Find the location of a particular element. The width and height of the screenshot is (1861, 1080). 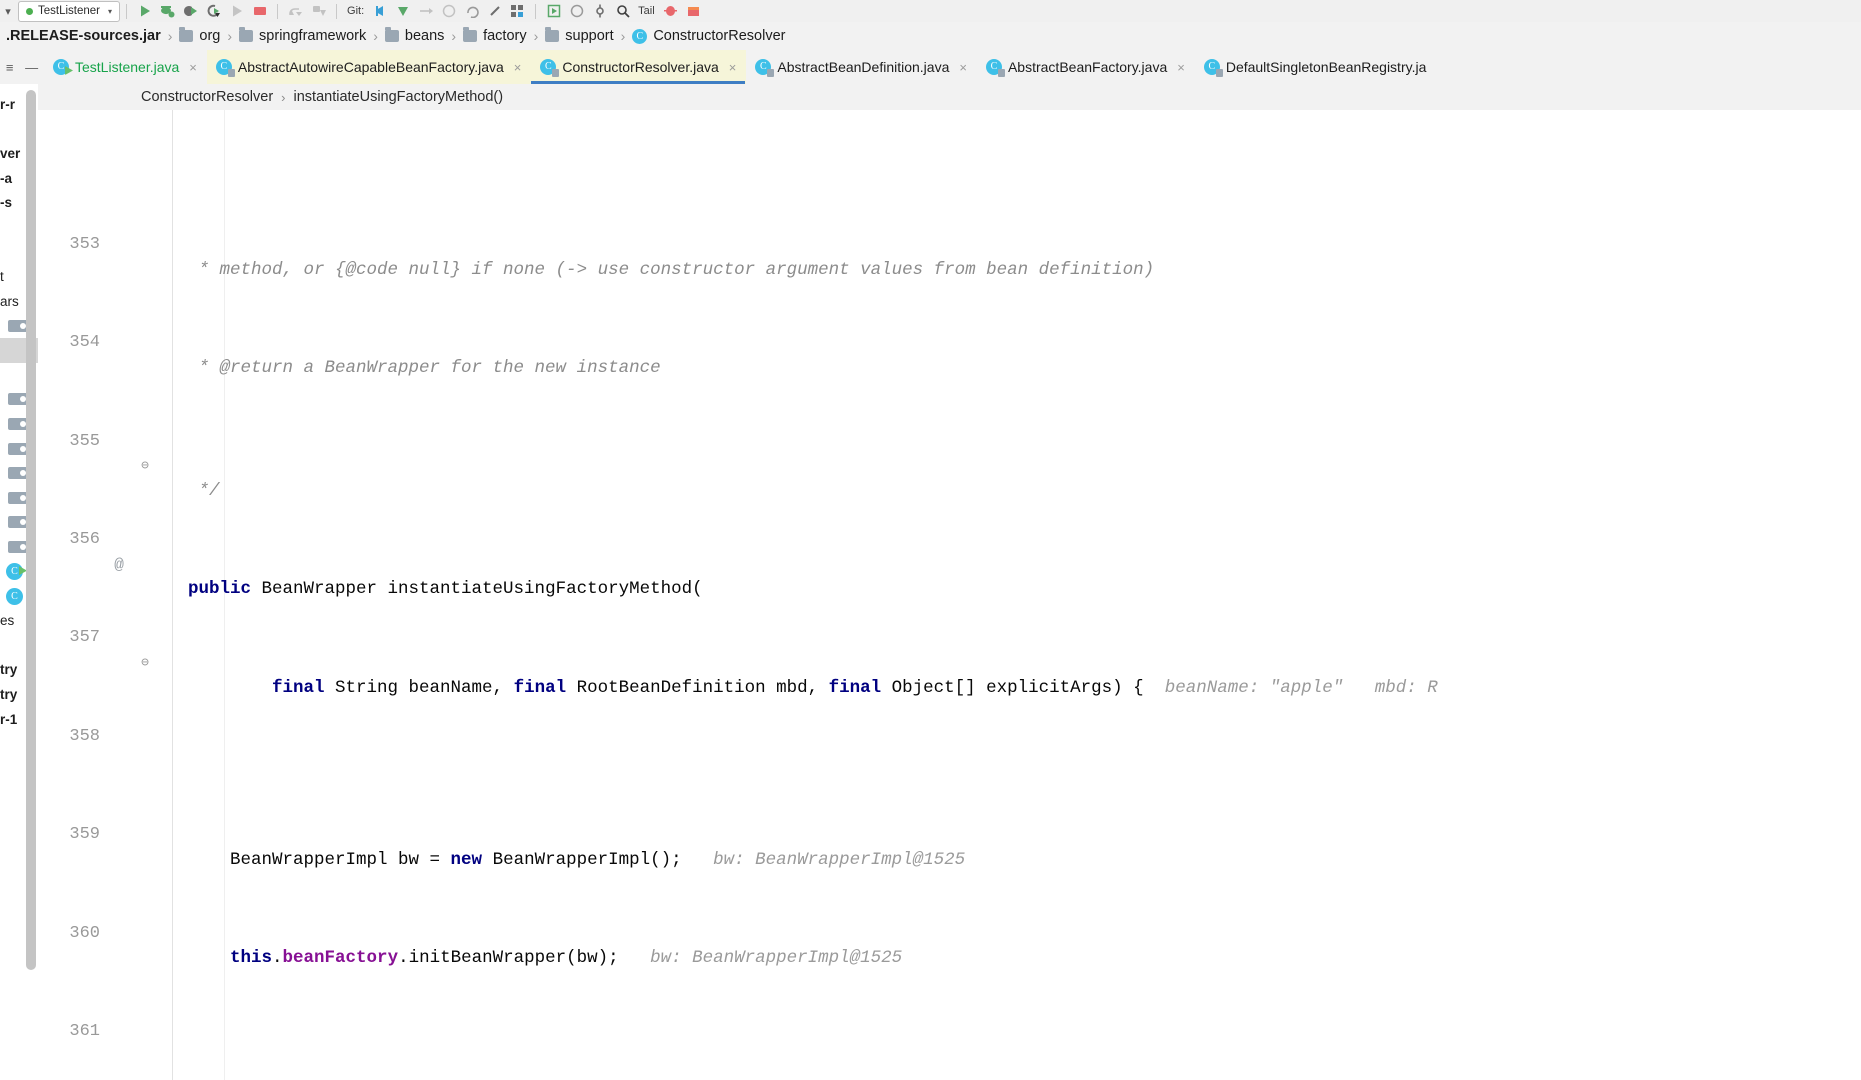

breadcrumb-org-label: org is located at coordinates (210, 36).